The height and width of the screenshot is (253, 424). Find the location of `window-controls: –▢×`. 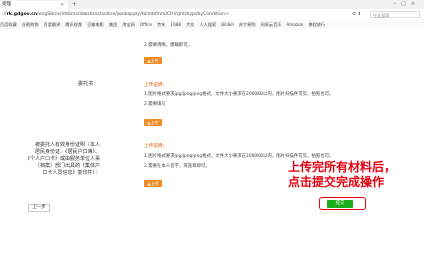

window-controls: –▢× is located at coordinates (407, 4).